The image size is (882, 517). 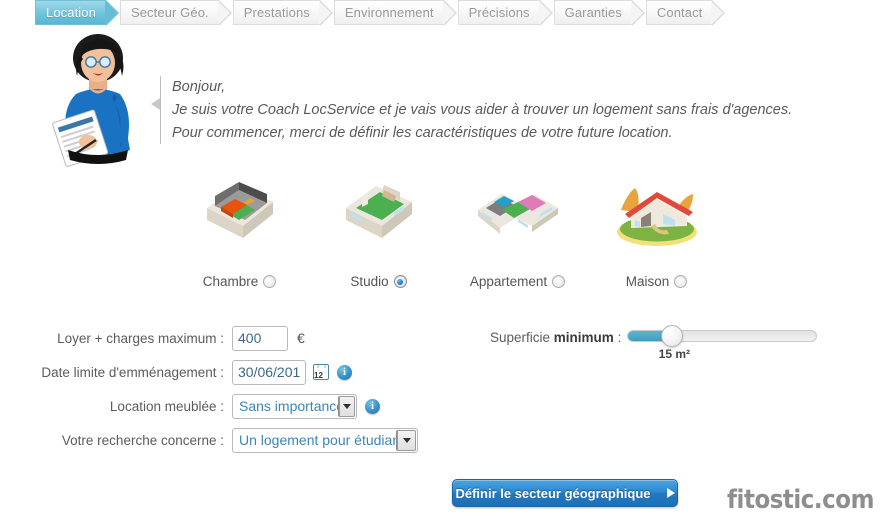 What do you see at coordinates (140, 338) in the screenshot?
I see `rent-label: Loyer + charges maximum :` at bounding box center [140, 338].